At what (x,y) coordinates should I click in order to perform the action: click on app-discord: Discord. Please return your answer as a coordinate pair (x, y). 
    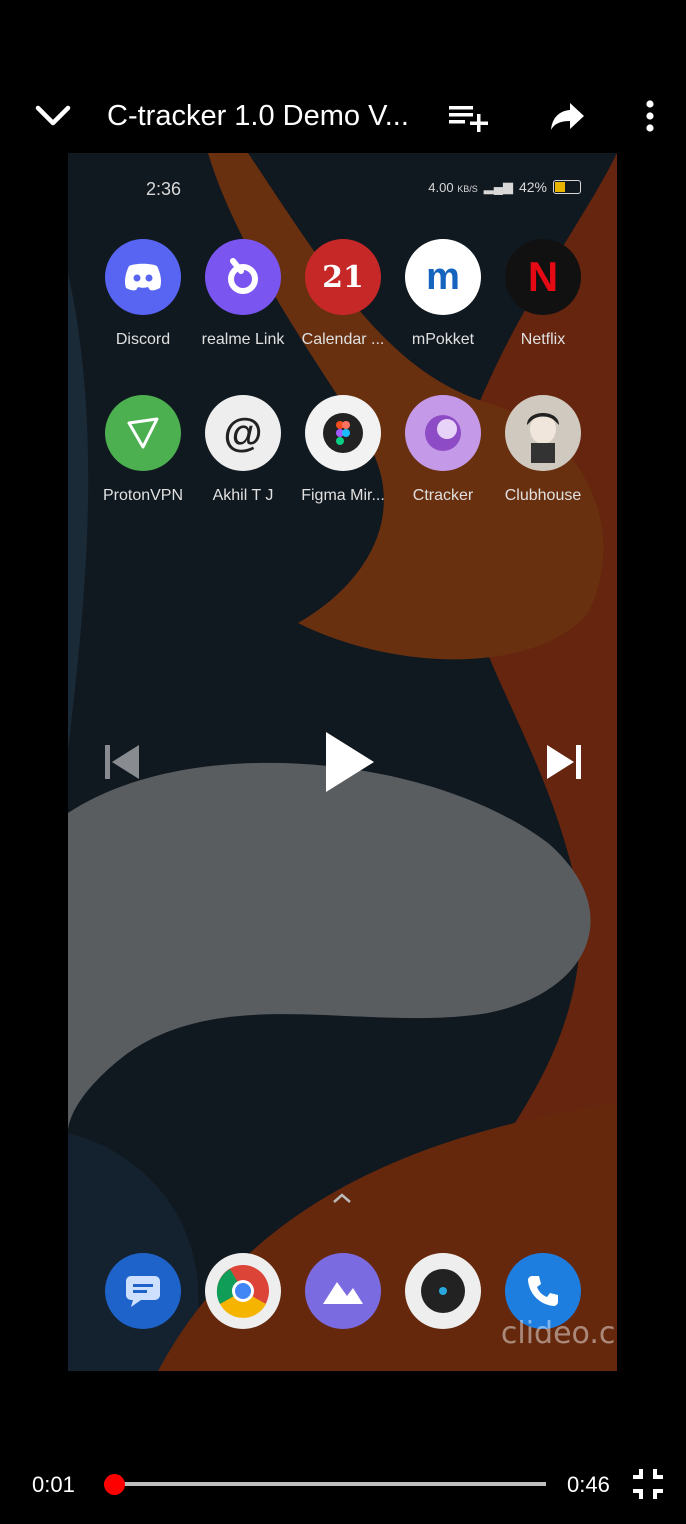
    Looking at the image, I should click on (143, 294).